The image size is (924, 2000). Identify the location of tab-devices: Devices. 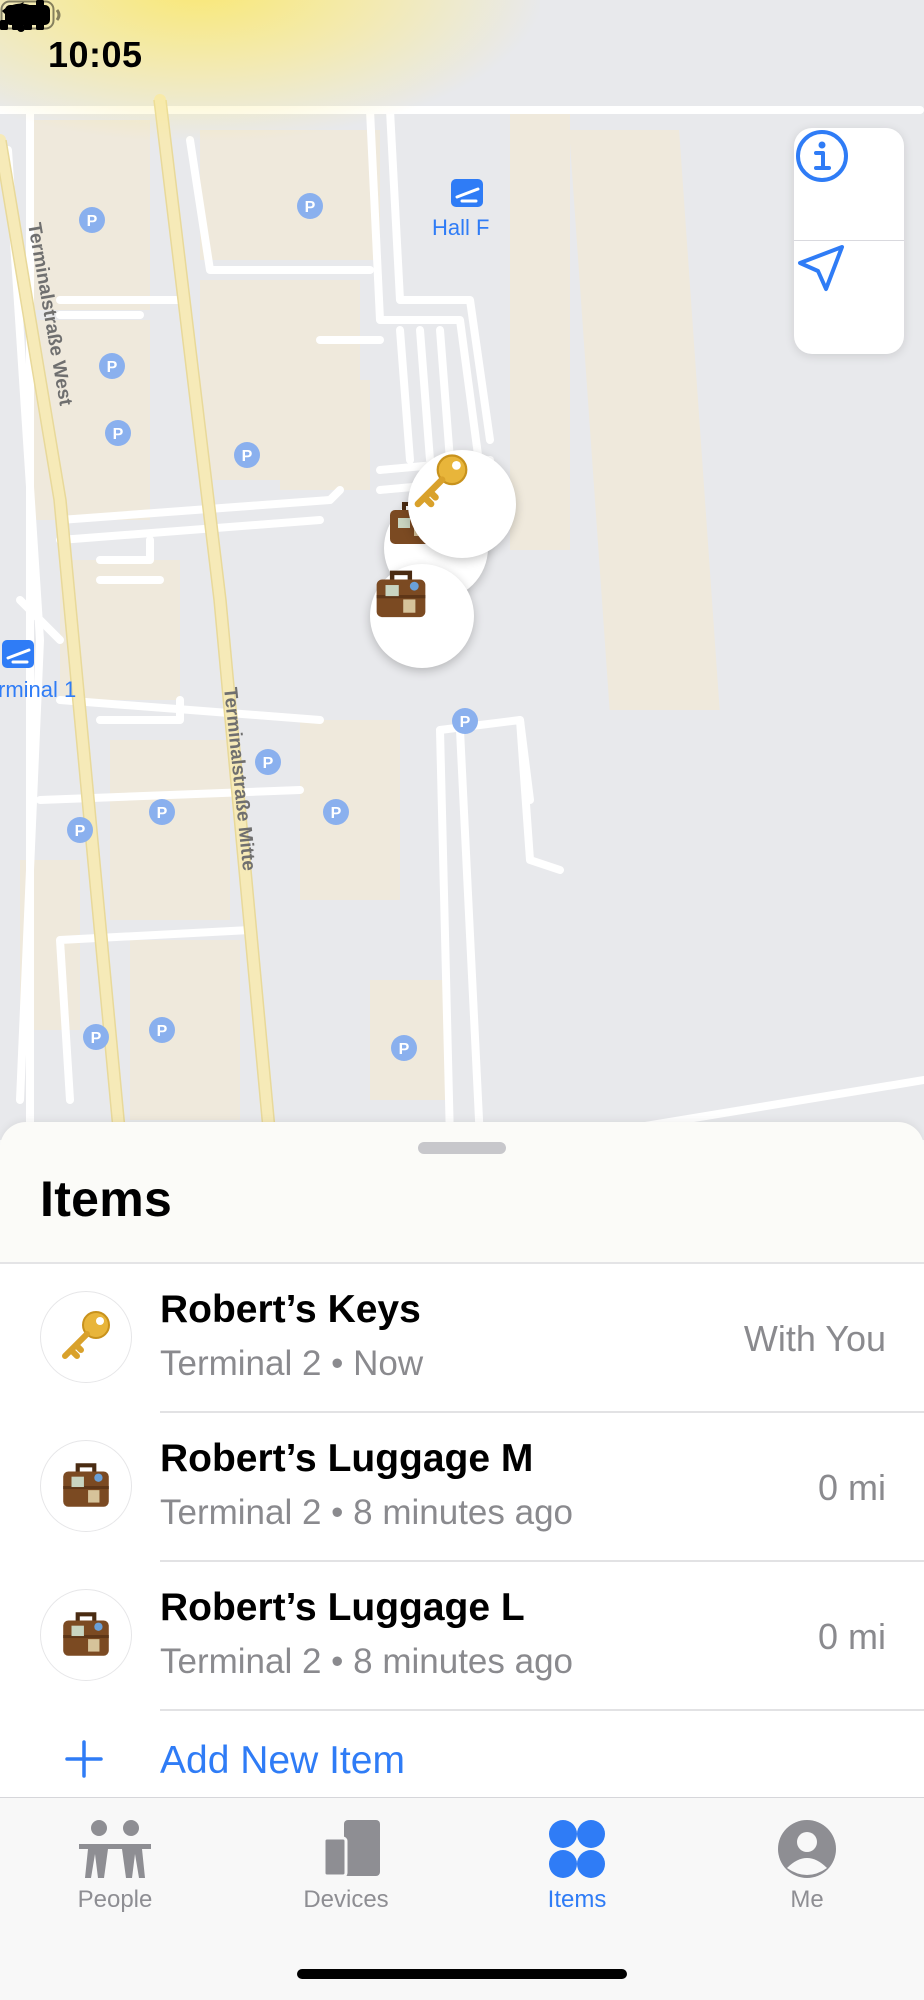
(346, 1873).